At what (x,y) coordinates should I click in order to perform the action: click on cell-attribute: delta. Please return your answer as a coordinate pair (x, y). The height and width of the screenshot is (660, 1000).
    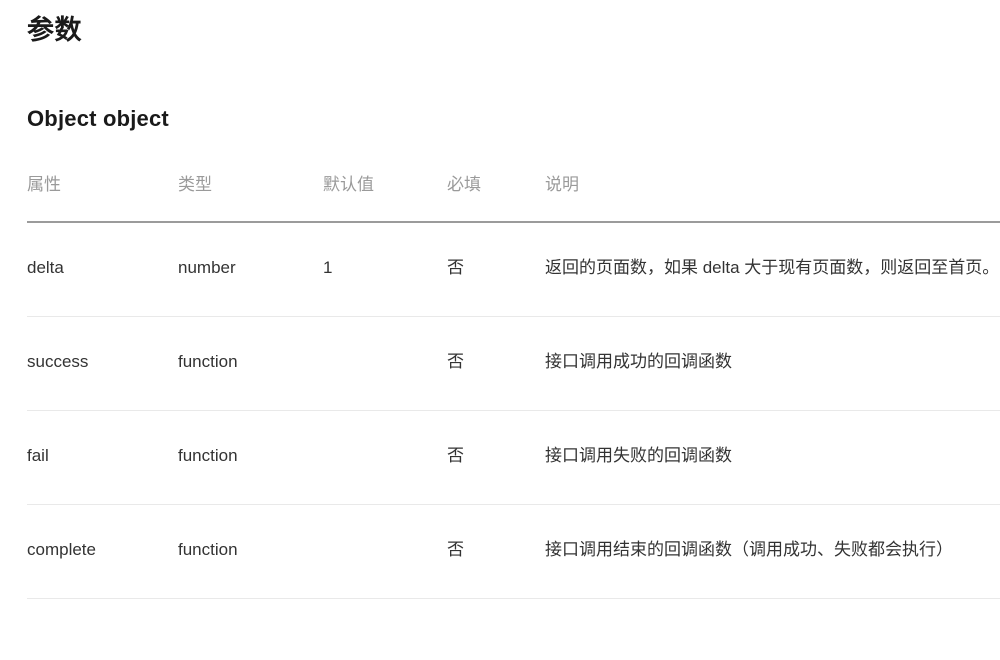
    Looking at the image, I should click on (102, 269).